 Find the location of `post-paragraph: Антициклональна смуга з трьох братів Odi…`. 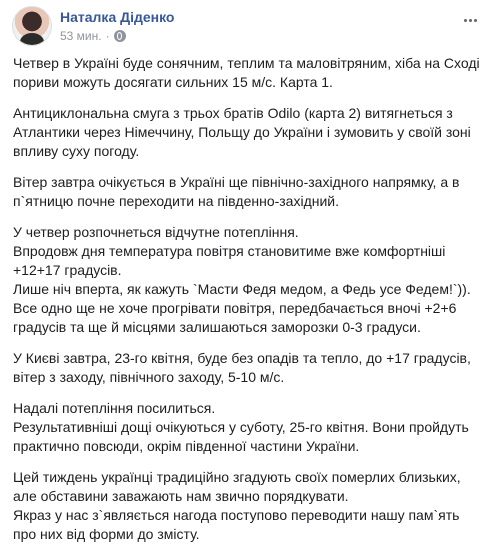

post-paragraph: Антициклональна смуга з трьох братів Odi… is located at coordinates (249, 132).